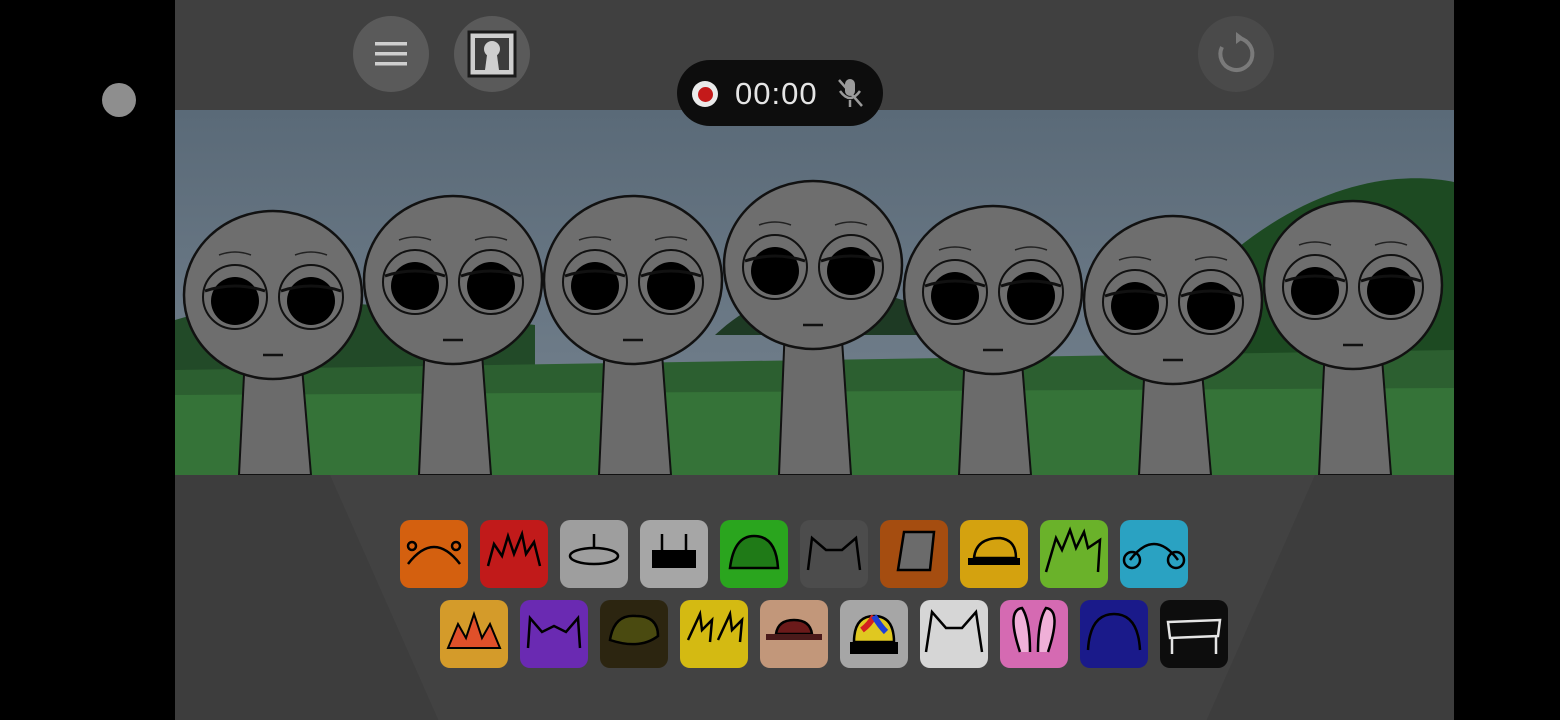 This screenshot has height=720, width=1560. Describe the element at coordinates (874, 634) in the screenshot. I see `propeller-cap-sound-icon` at that location.